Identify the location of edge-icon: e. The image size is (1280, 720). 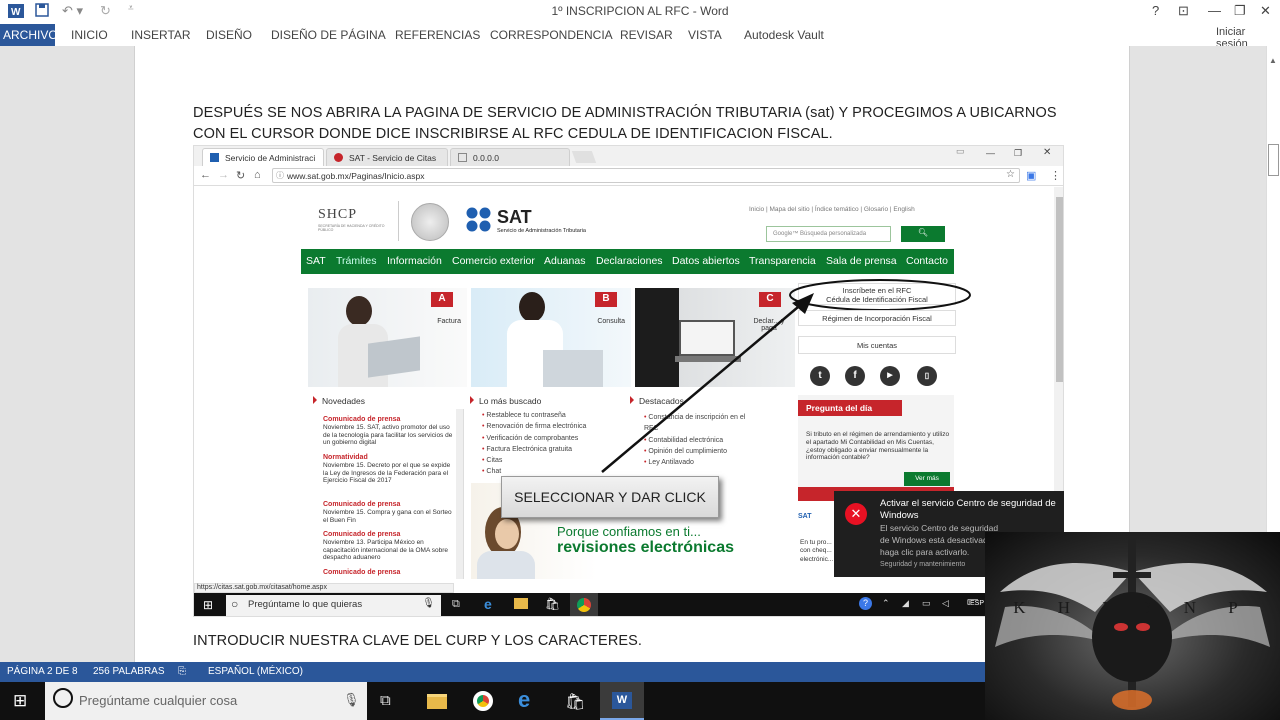
(488, 604).